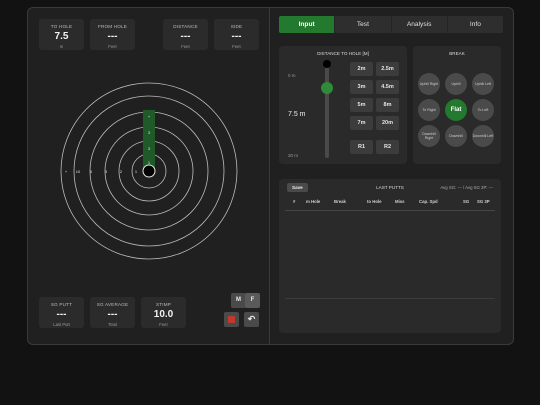 Image resolution: width=540 pixels, height=405 pixels. Describe the element at coordinates (340, 201) in the screenshot. I see `col-break: Break` at that location.